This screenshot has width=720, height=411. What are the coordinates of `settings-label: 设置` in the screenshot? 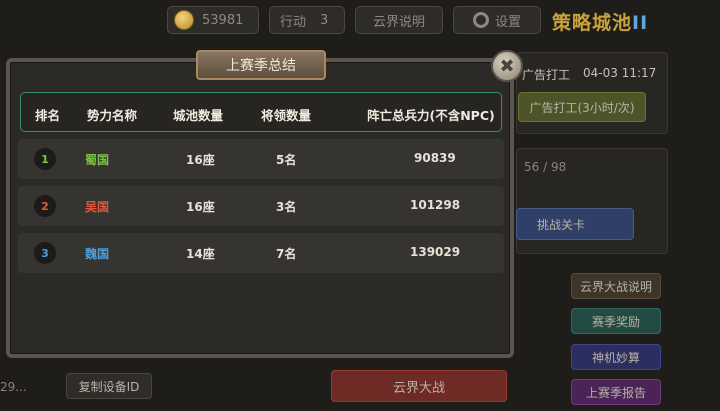 It's located at (507, 22).